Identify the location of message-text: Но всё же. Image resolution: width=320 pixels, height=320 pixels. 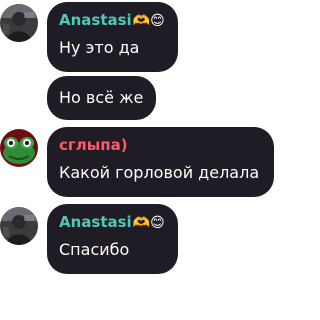
(101, 97).